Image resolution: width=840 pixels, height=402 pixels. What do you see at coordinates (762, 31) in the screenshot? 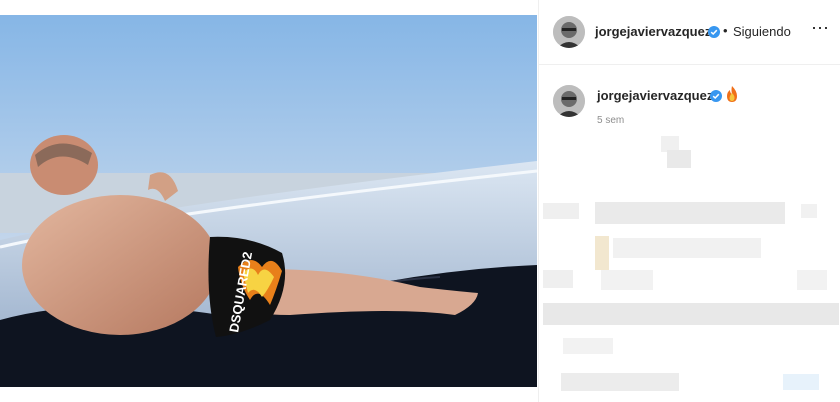
I see `following-button: Siguiendo` at bounding box center [762, 31].